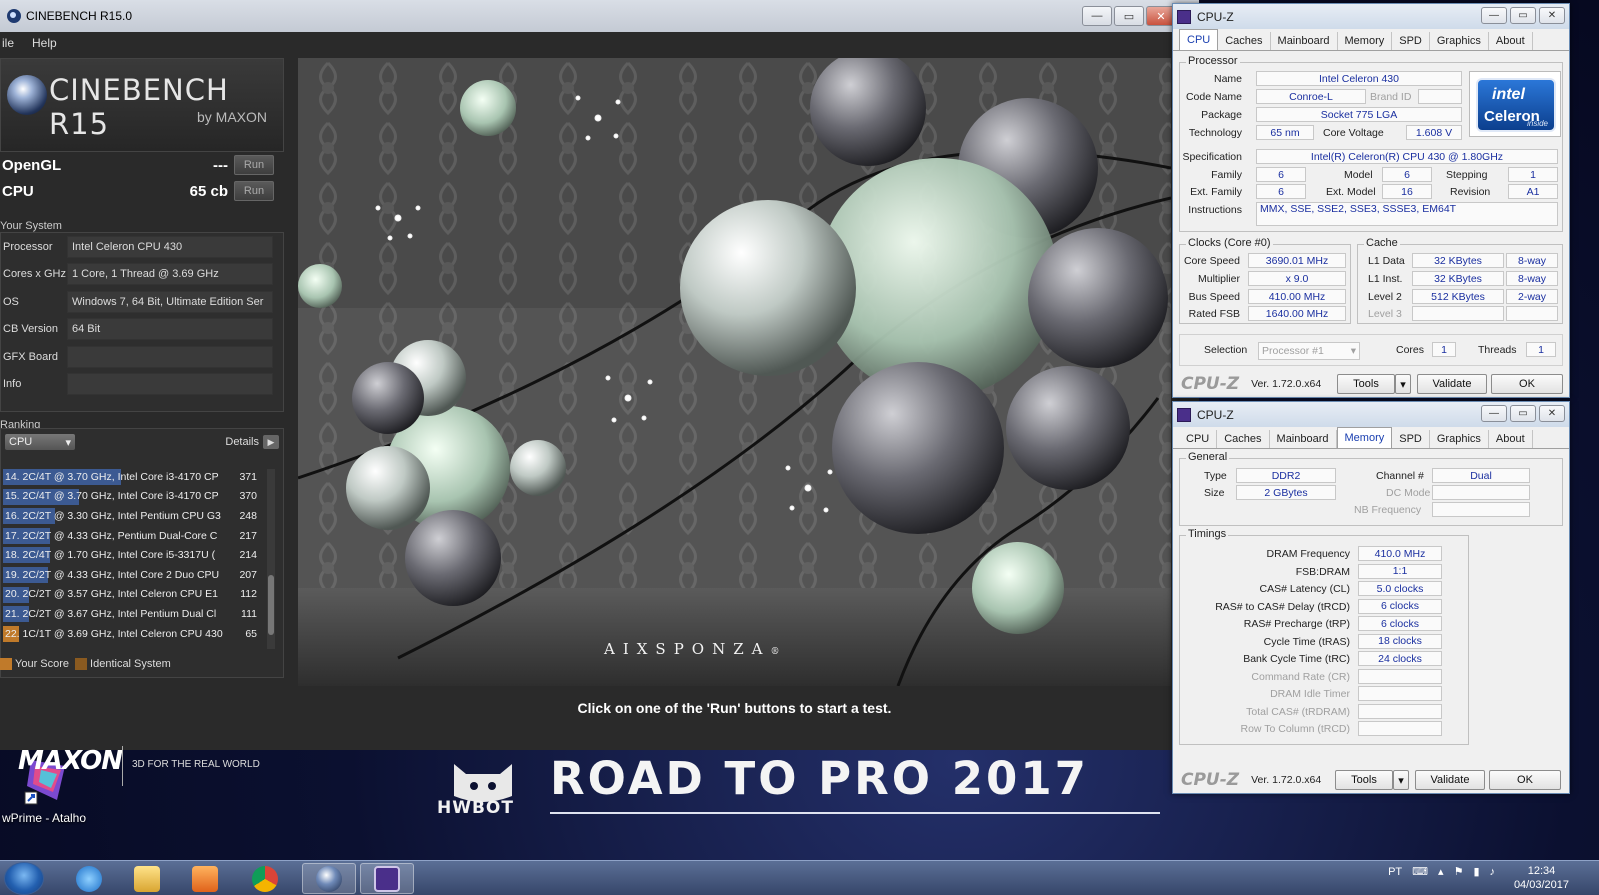 The height and width of the screenshot is (895, 1599). What do you see at coordinates (1297, 296) in the screenshot?
I see `bus-speed-field: 410.00 MHz` at bounding box center [1297, 296].